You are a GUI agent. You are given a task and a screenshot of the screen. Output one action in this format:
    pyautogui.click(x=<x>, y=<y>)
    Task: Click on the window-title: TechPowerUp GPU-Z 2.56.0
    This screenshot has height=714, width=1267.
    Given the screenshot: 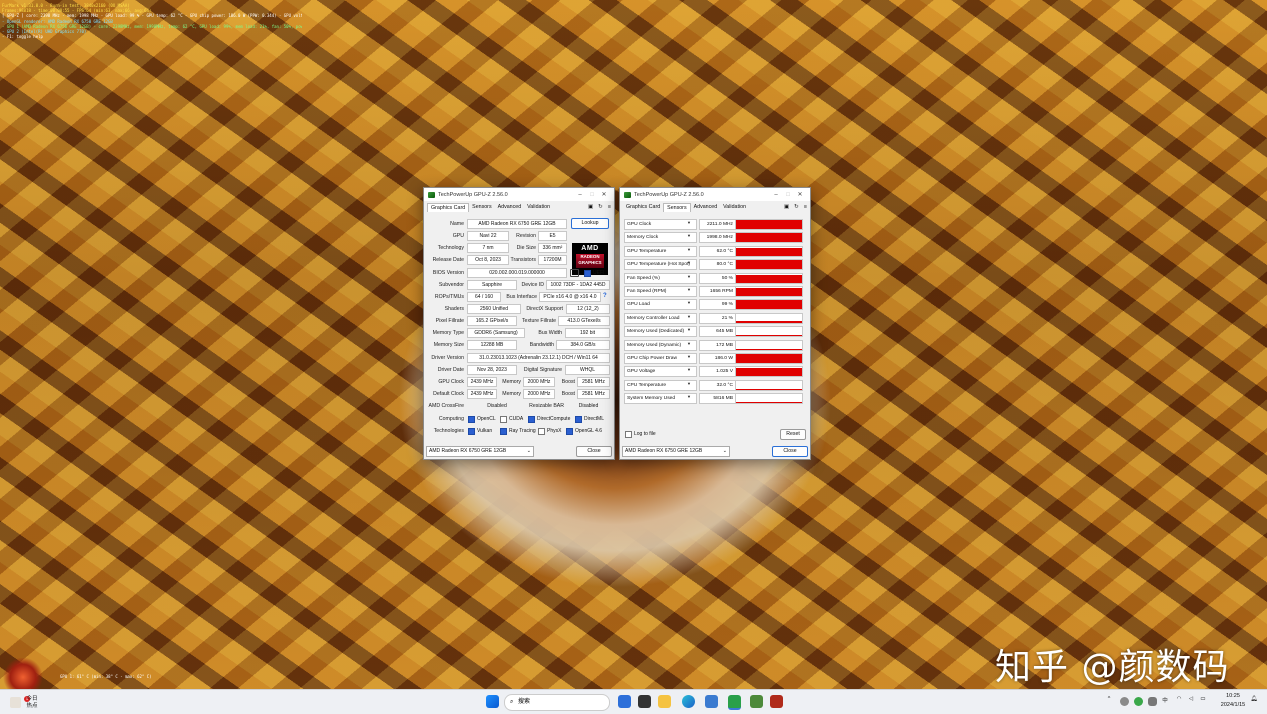 What is the action you would take?
    pyautogui.click(x=473, y=194)
    